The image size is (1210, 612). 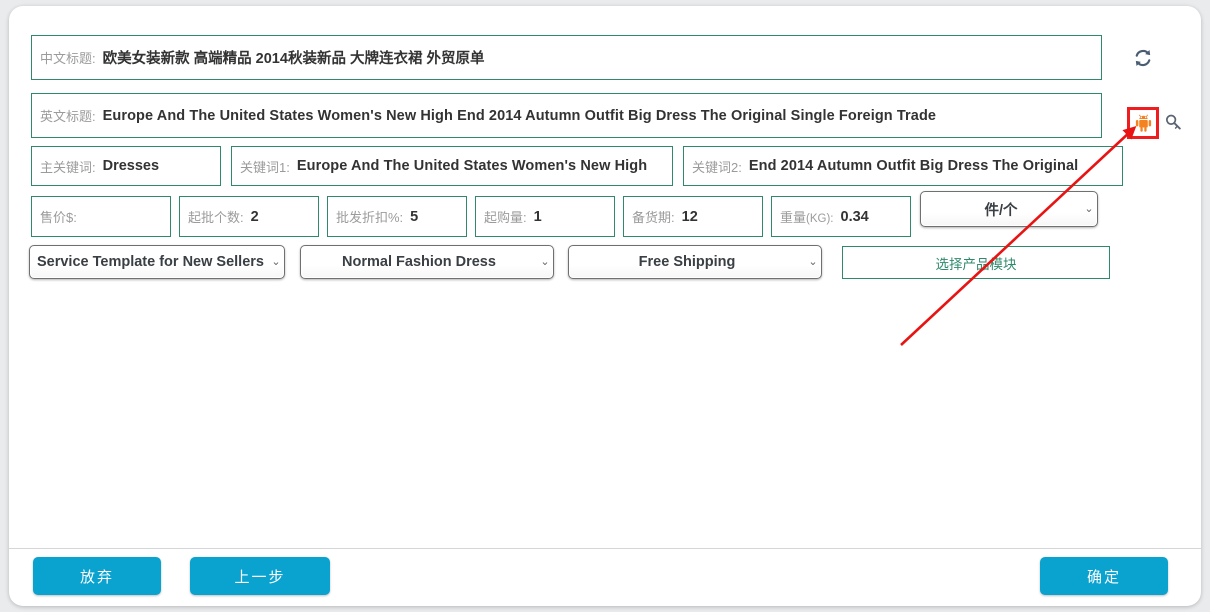 I want to click on shipping-template-select: Free Shipping ⌄, so click(x=695, y=262).